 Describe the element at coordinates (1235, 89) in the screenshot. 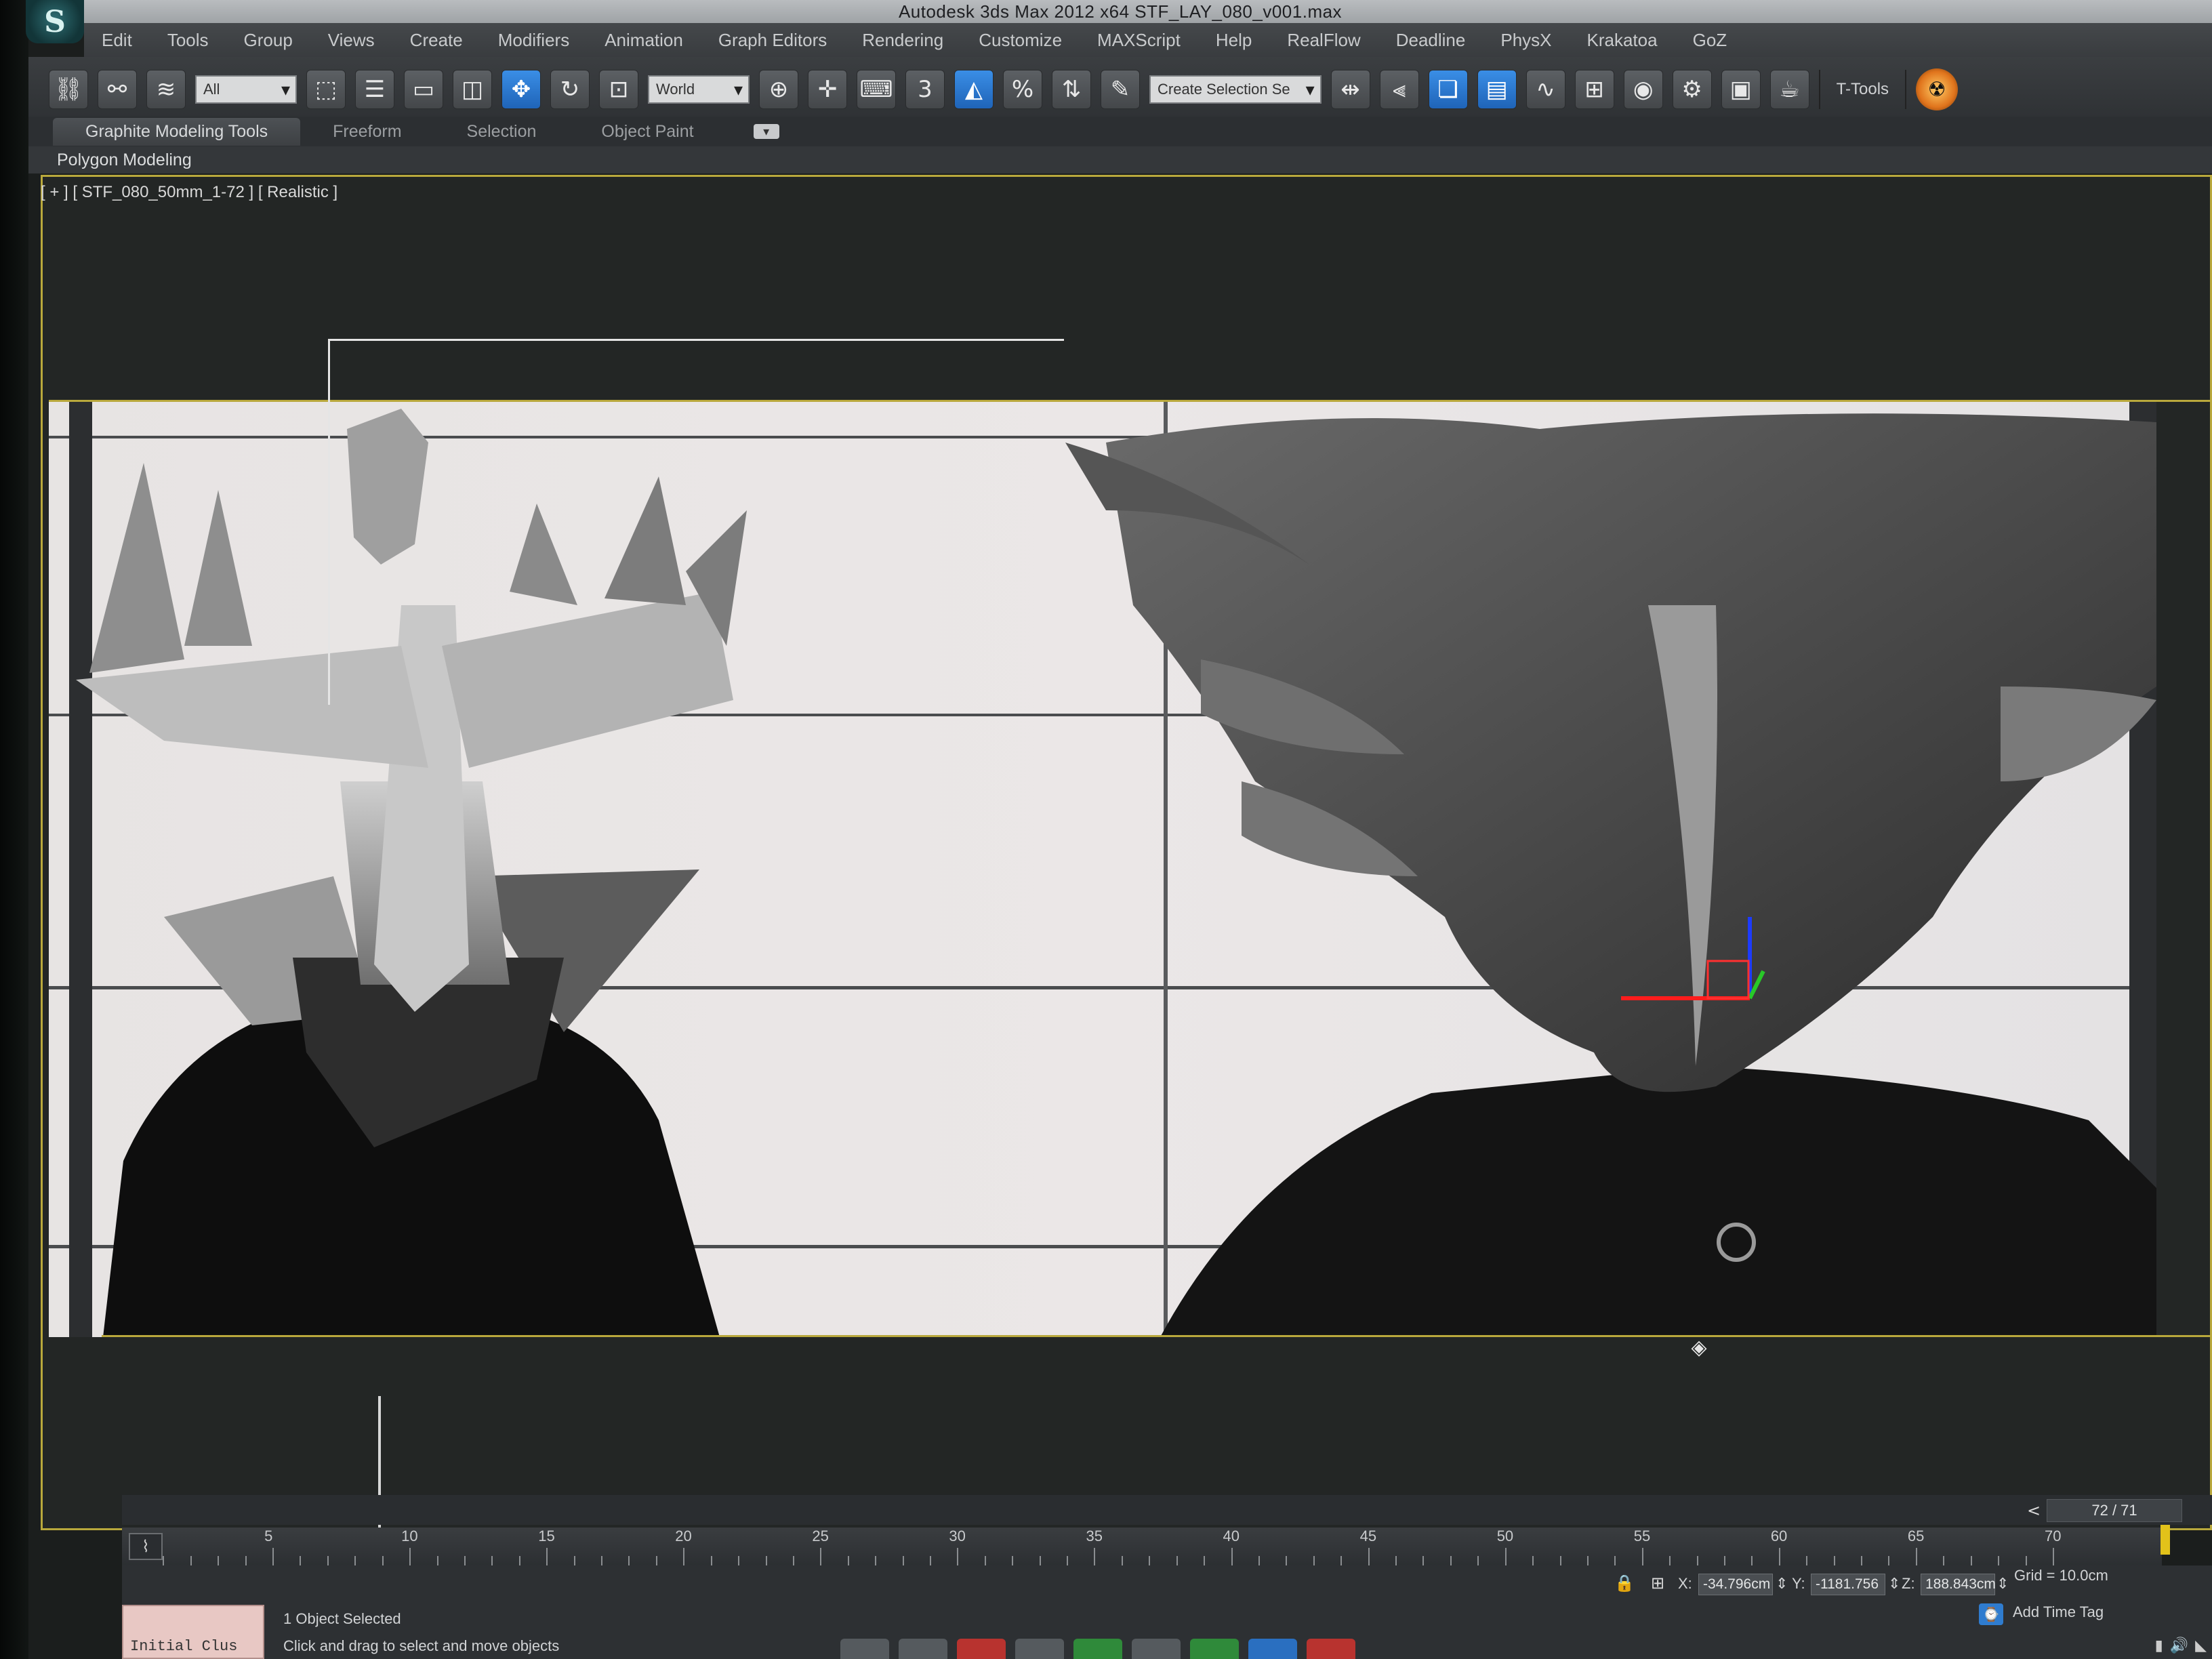

I see `named-selection-set-input: Create Selection Se` at that location.